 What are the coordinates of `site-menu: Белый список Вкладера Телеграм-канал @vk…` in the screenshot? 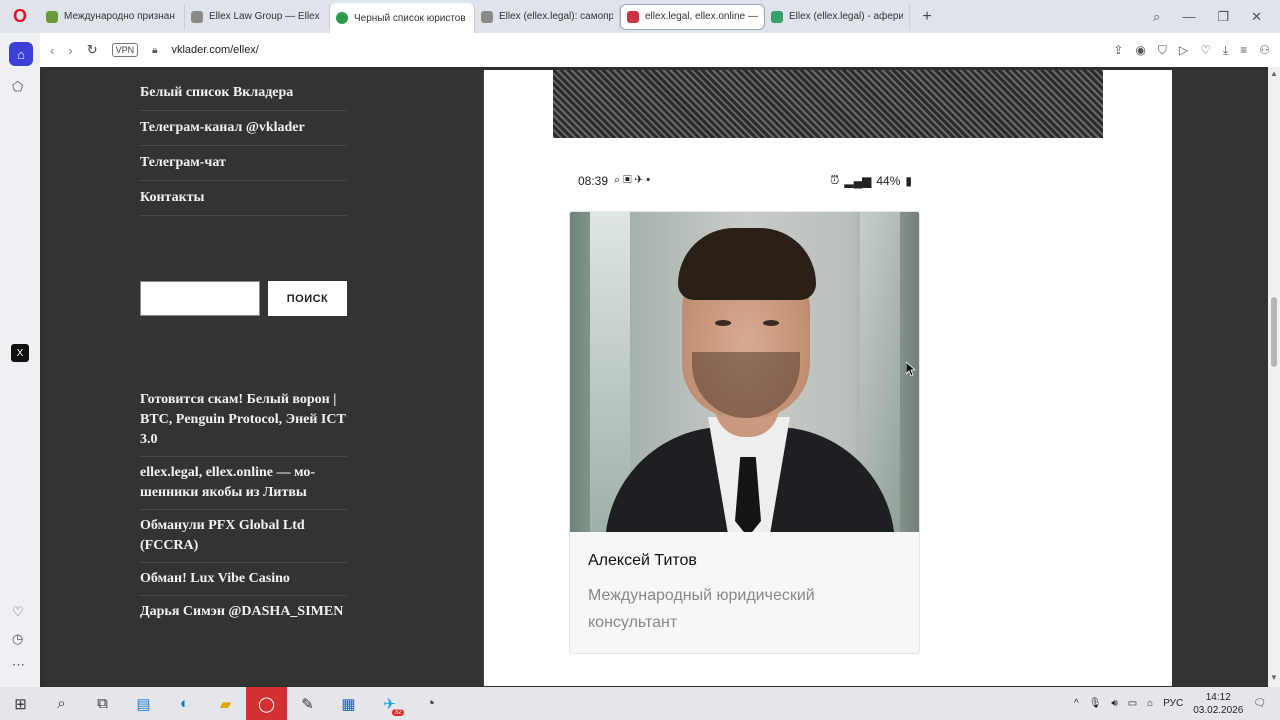 It's located at (243, 146).